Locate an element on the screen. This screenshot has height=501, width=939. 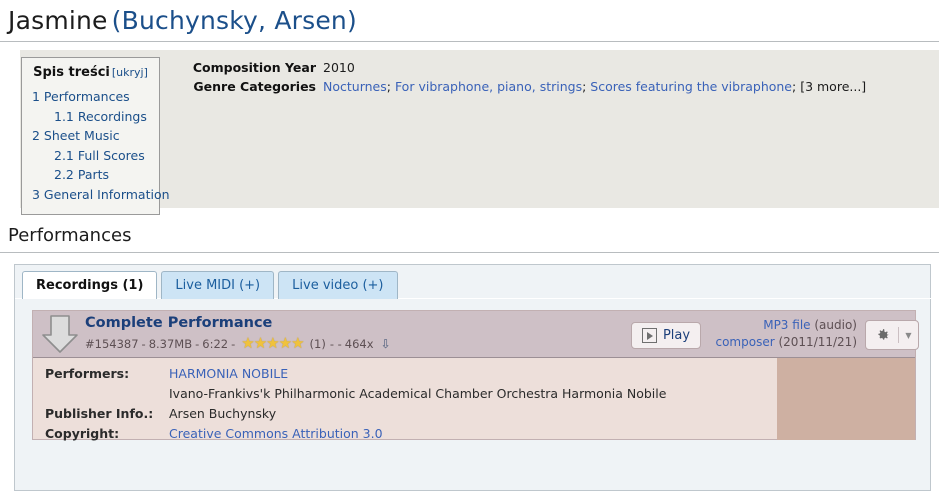
genre-link-scores-vibraphone: Scores featuring the vibraphone is located at coordinates (691, 86).